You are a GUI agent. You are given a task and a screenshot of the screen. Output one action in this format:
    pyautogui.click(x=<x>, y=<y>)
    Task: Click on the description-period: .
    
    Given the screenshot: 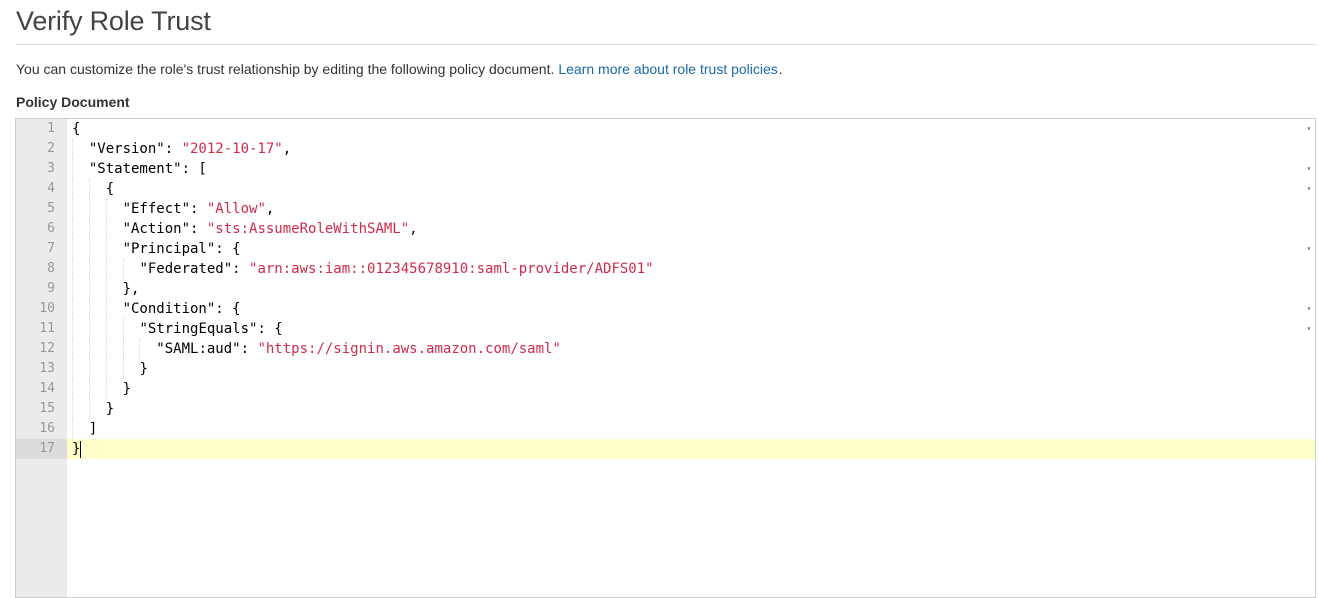 What is the action you would take?
    pyautogui.click(x=780, y=69)
    